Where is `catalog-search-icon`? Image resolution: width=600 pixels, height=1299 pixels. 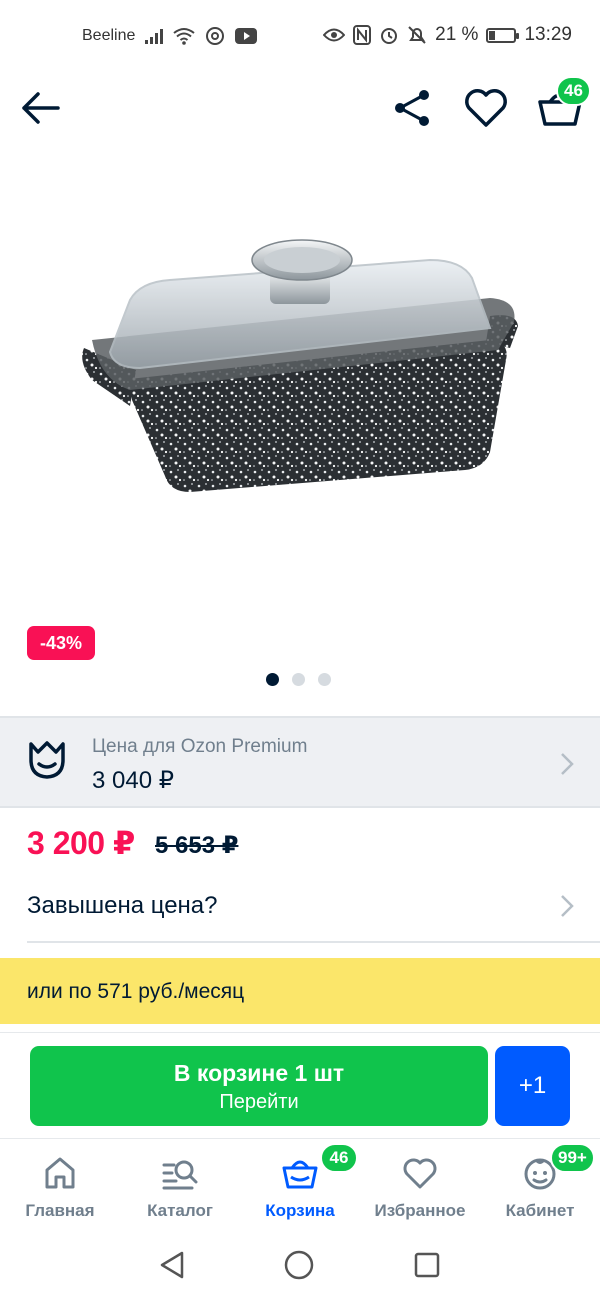
catalog-search-icon is located at coordinates (180, 1175).